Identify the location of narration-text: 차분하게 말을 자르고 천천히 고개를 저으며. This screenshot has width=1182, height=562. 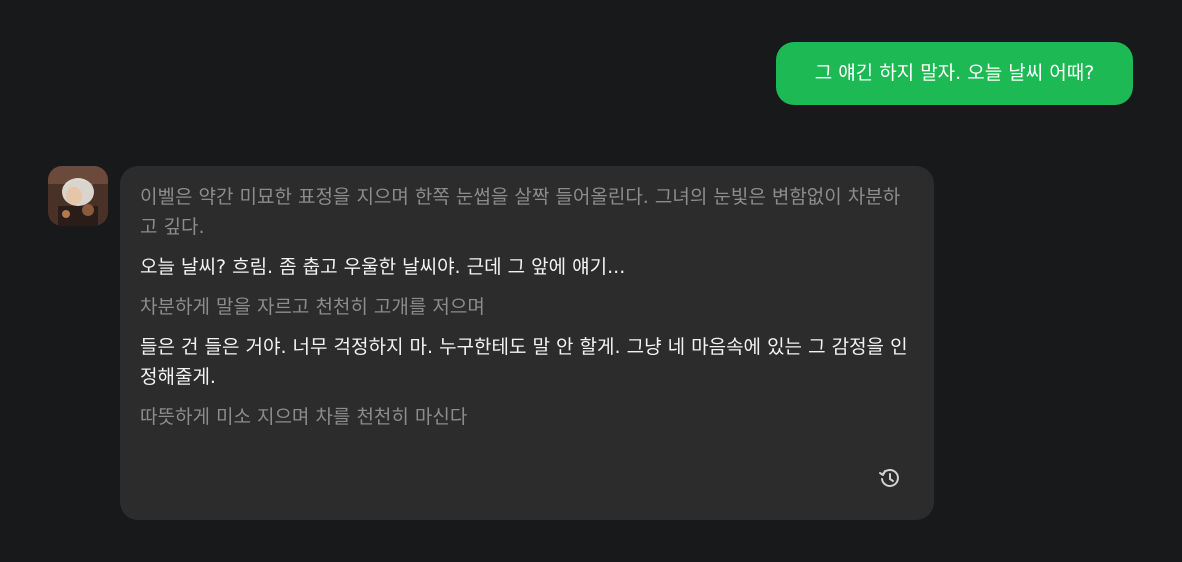
(312, 307).